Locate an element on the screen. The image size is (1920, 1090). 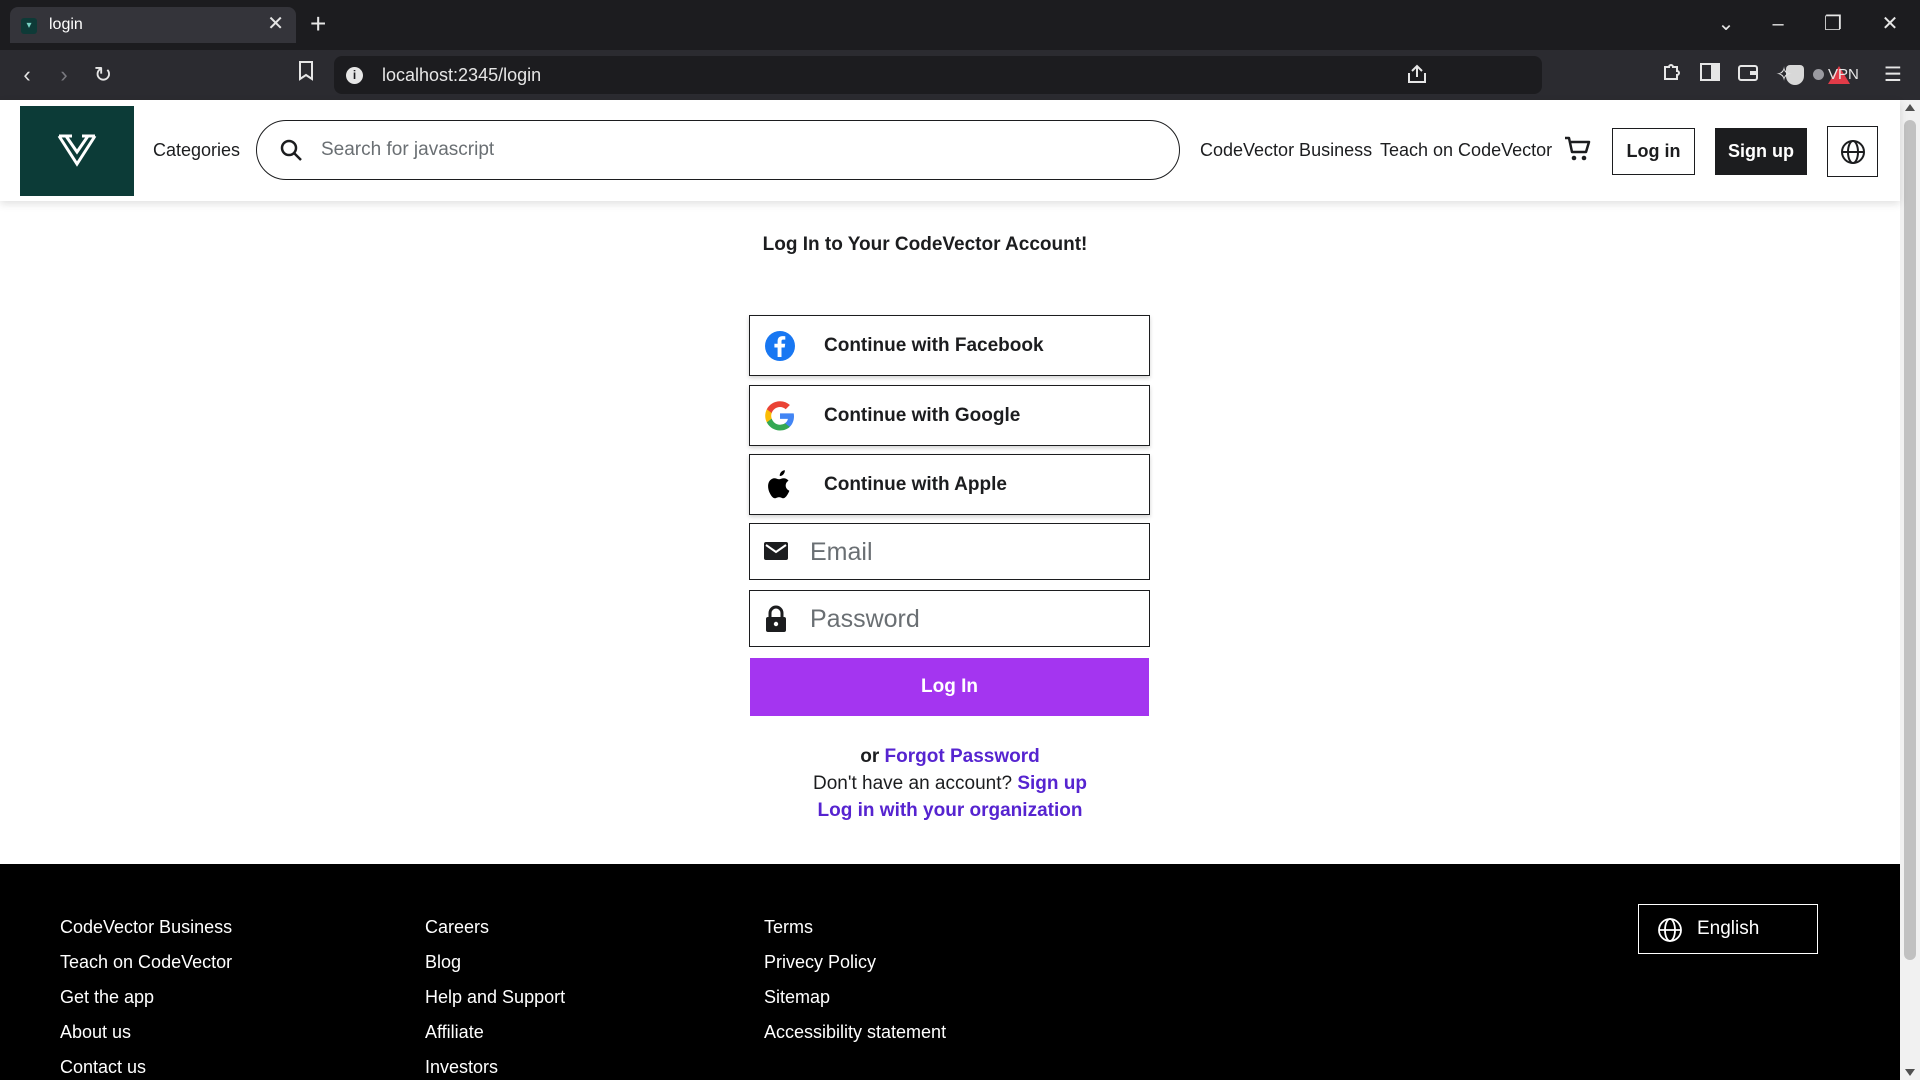
forgot-password-line: or Forgot Password is located at coordinates (950, 757).